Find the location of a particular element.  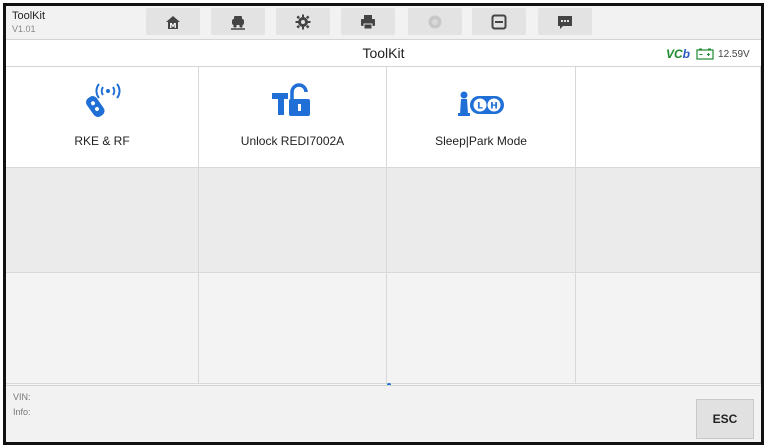

save-icon is located at coordinates (499, 21).